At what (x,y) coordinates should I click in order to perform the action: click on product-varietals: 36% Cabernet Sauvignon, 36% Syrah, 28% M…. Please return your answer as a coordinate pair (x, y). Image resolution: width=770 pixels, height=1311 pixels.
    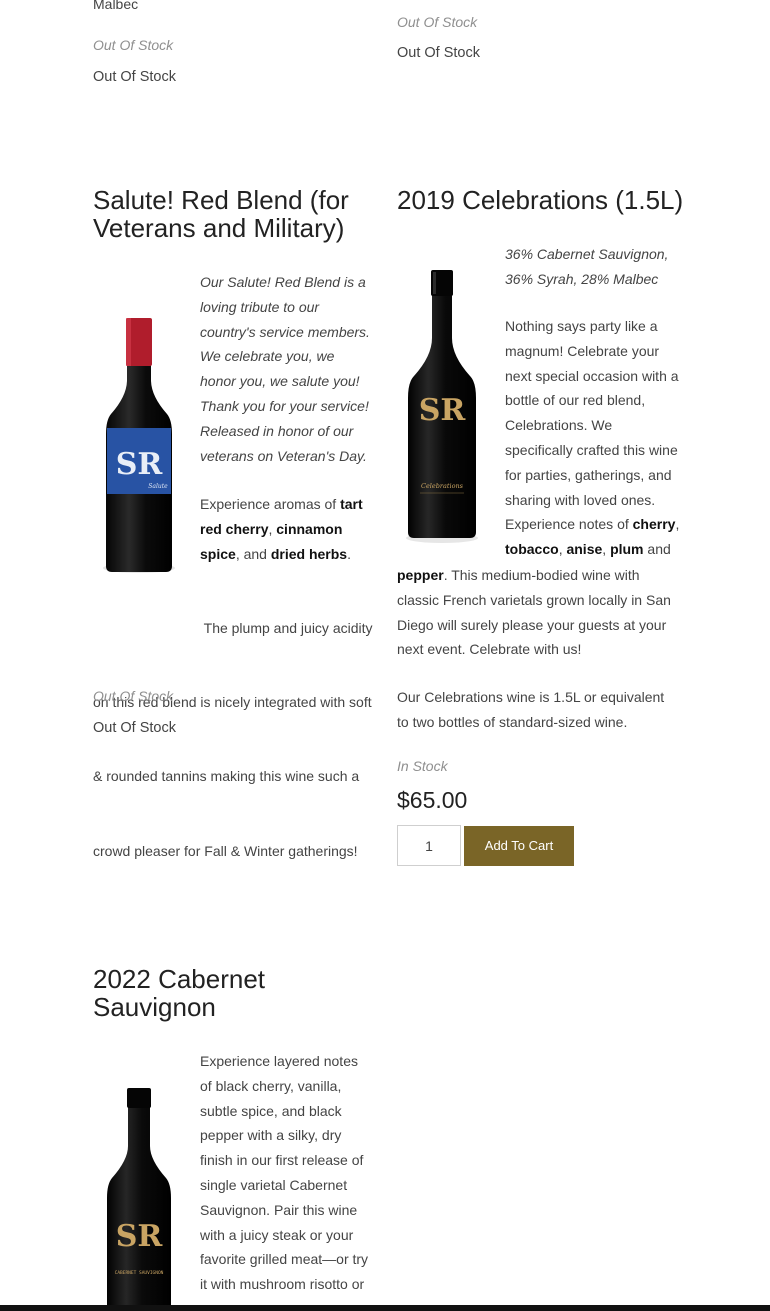
    Looking at the image, I should click on (587, 266).